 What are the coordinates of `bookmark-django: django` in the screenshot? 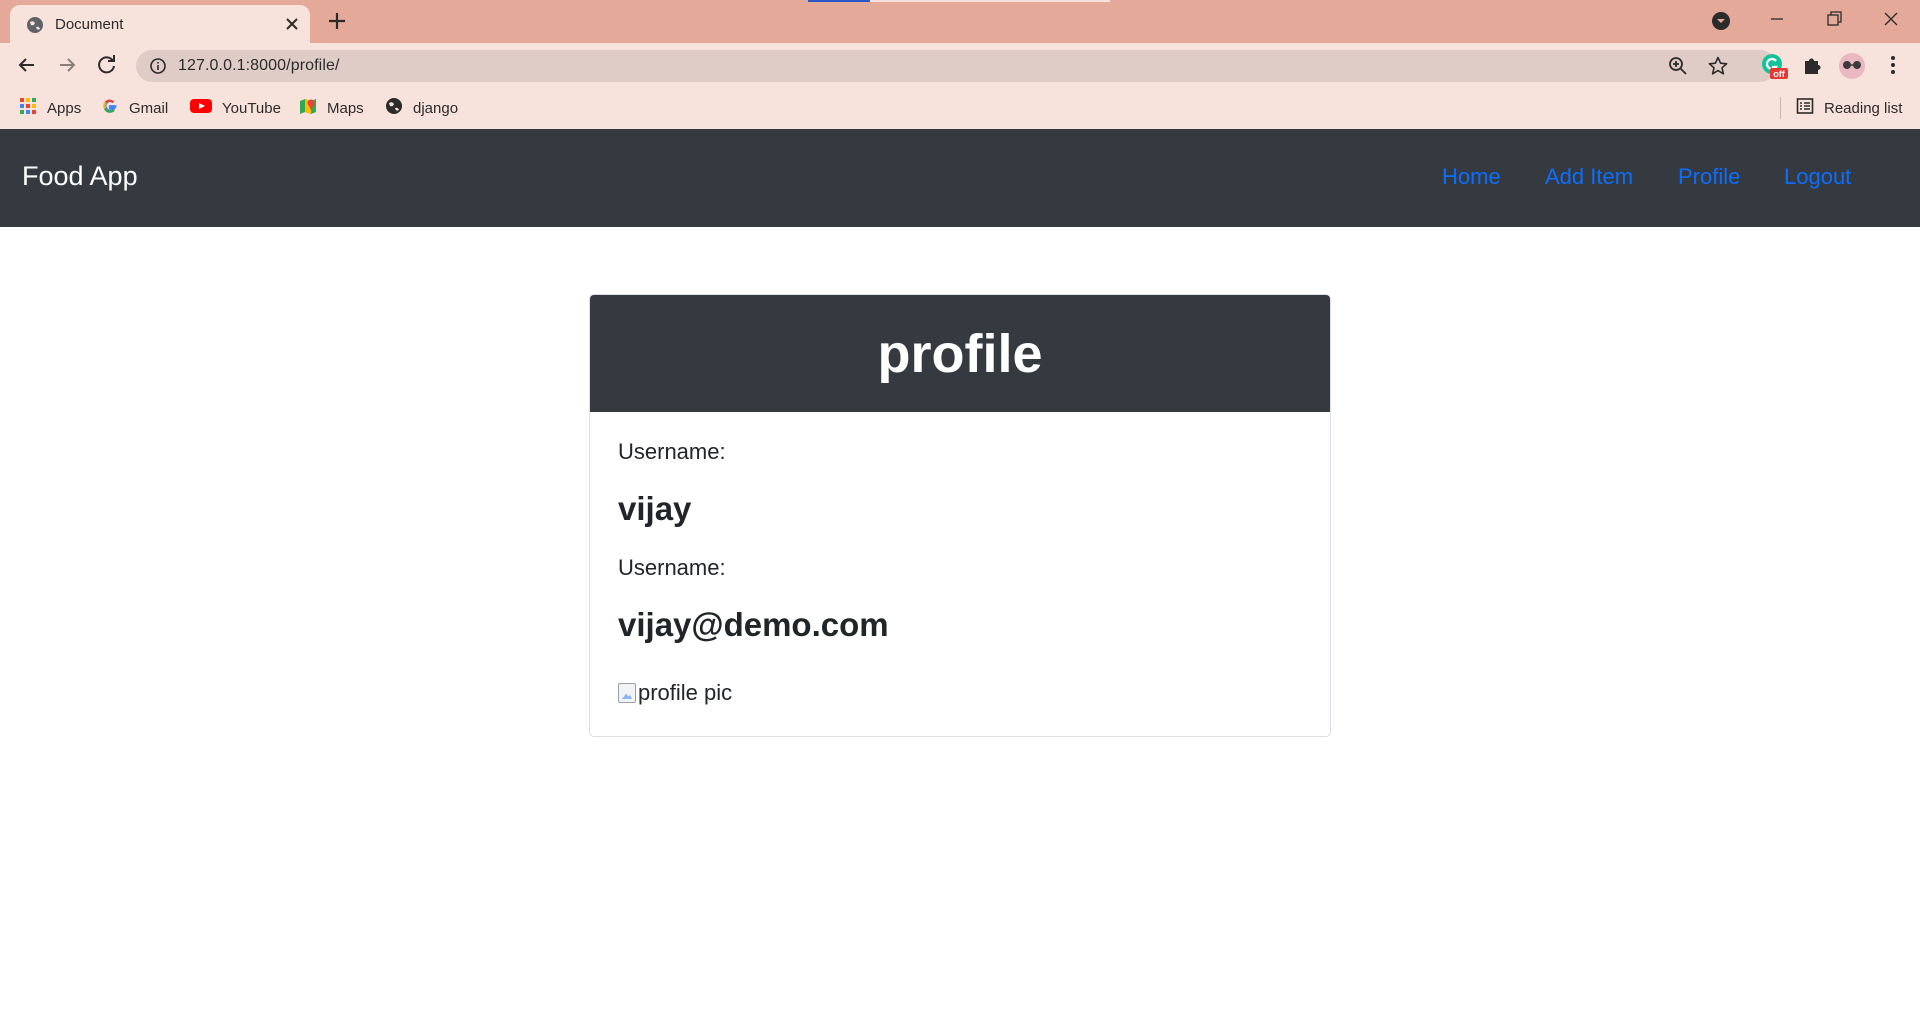 It's located at (421, 108).